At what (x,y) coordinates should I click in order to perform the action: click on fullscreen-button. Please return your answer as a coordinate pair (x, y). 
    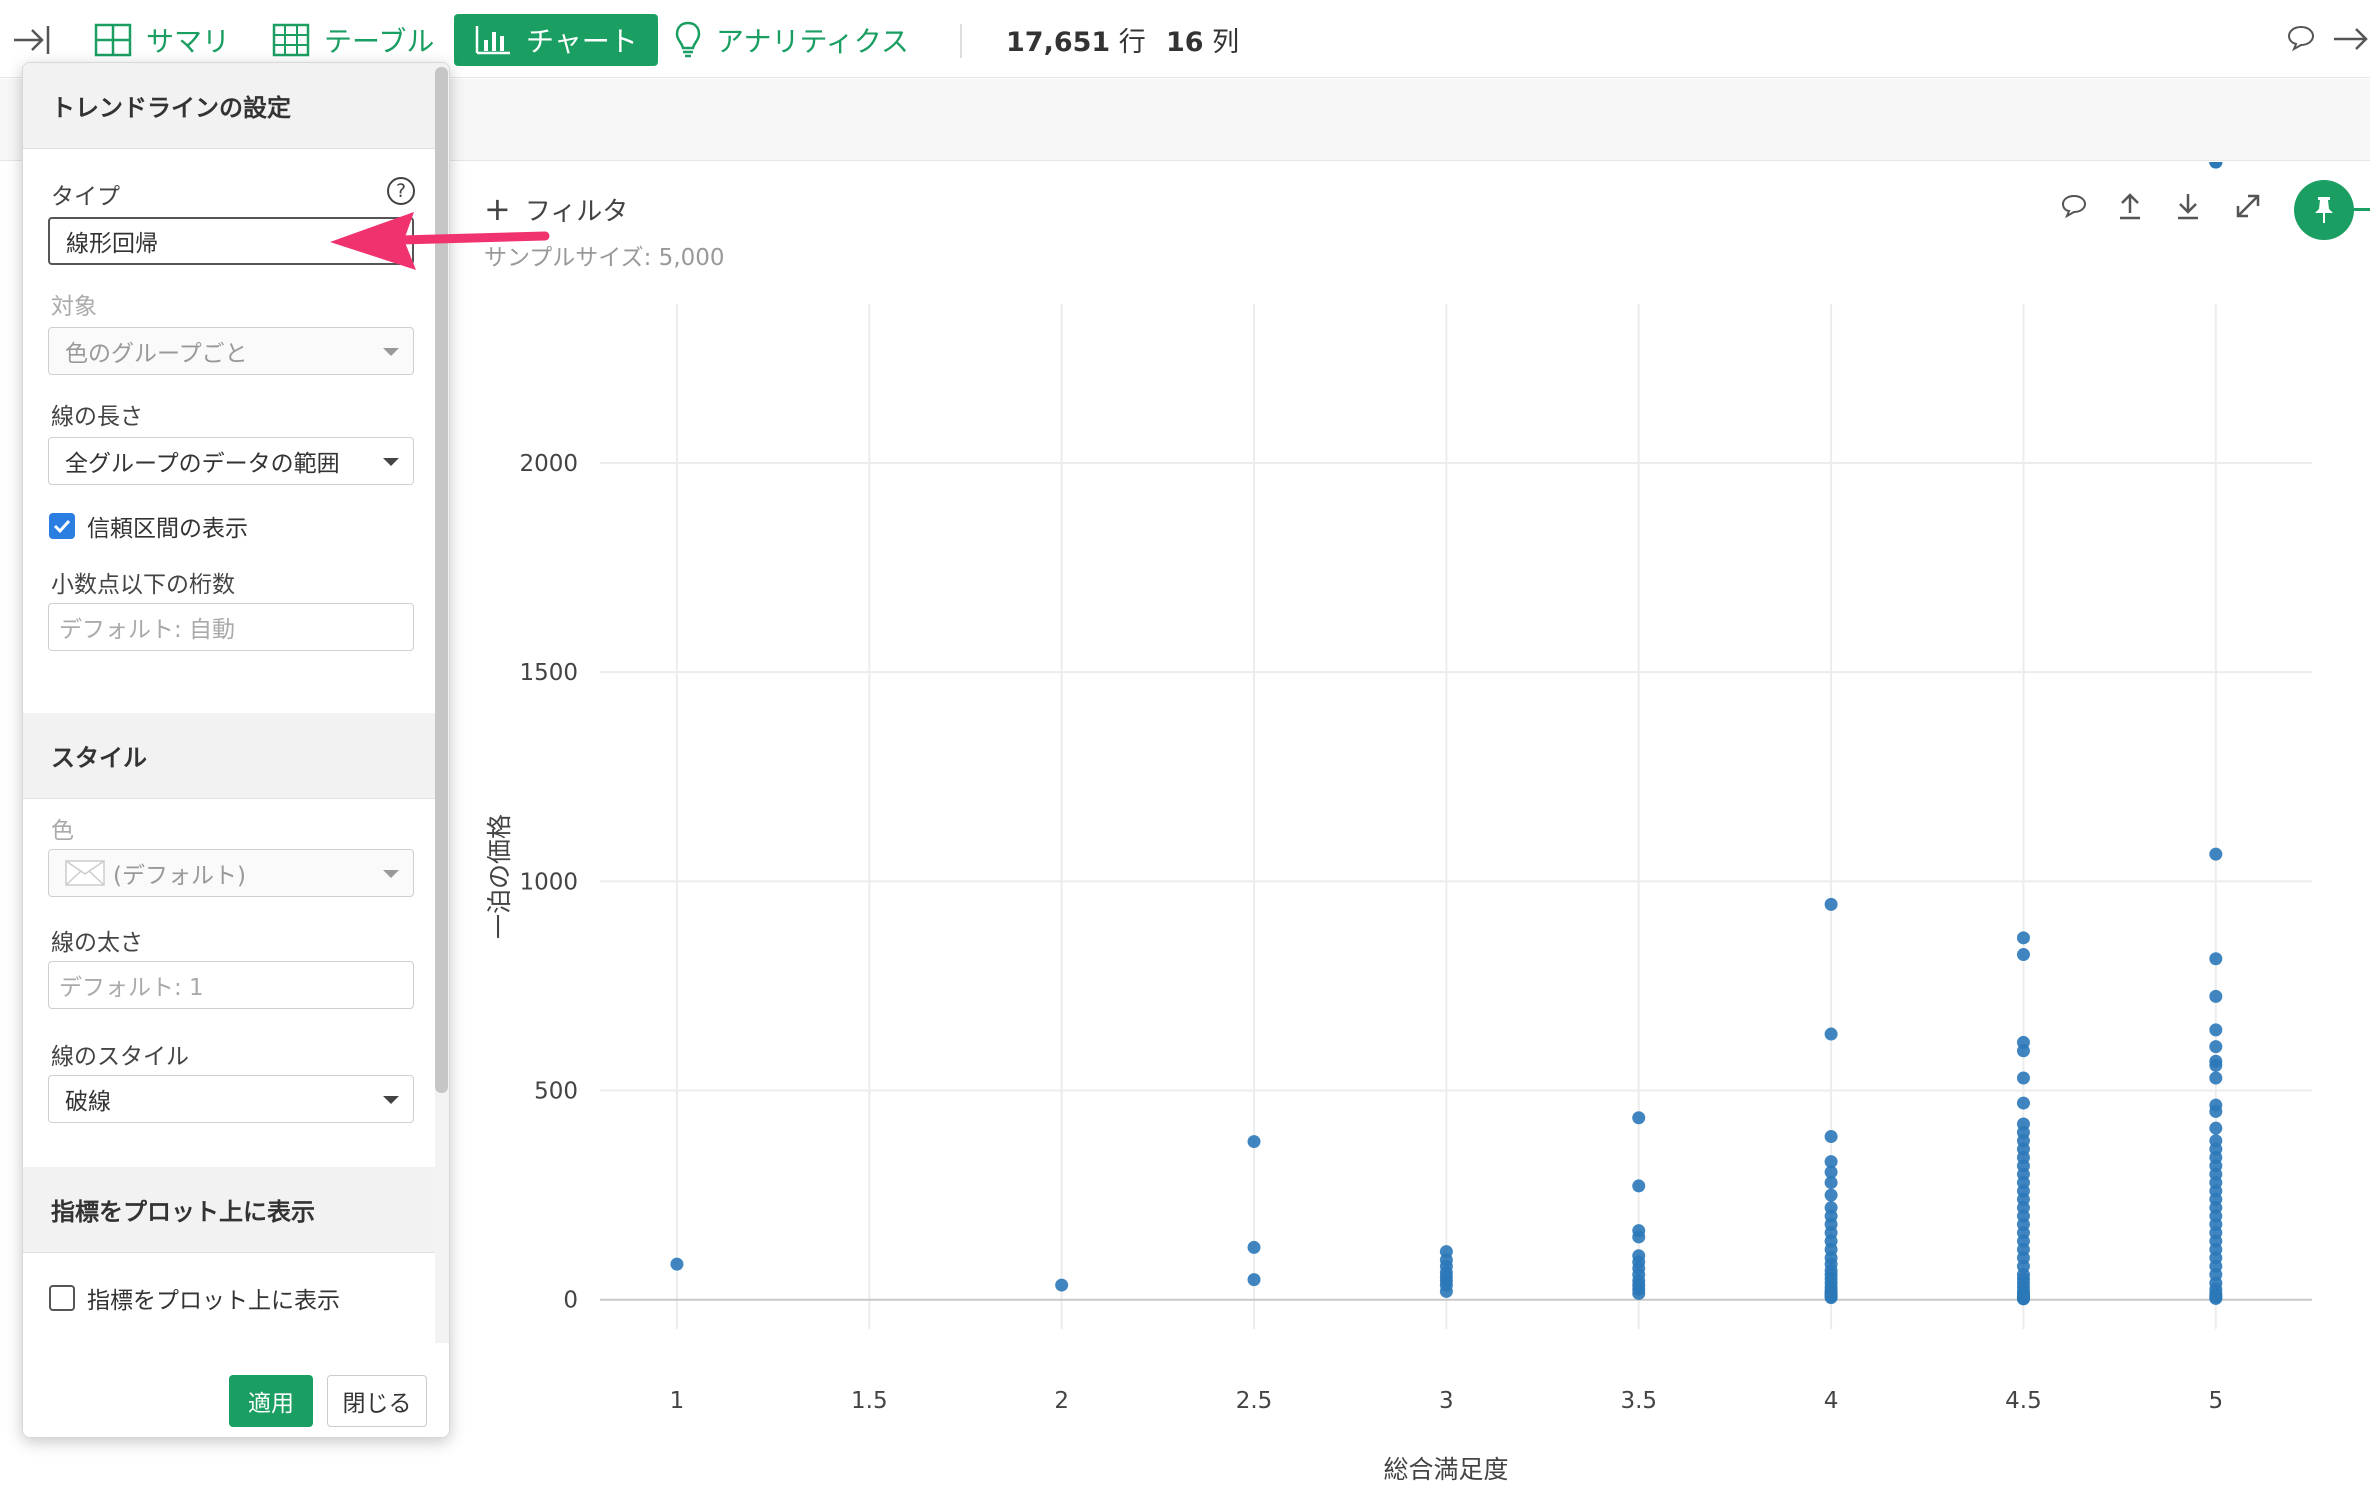
    Looking at the image, I should click on (2248, 206).